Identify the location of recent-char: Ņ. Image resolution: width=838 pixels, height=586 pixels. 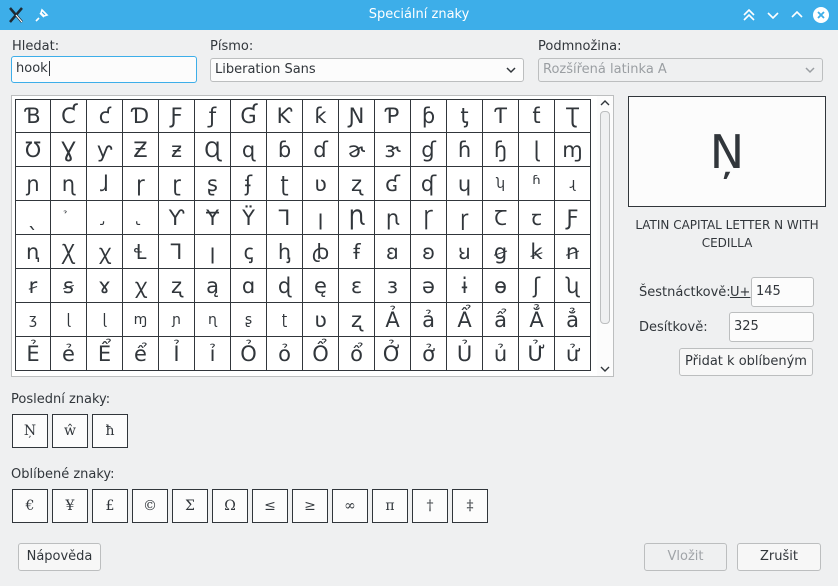
(30, 431).